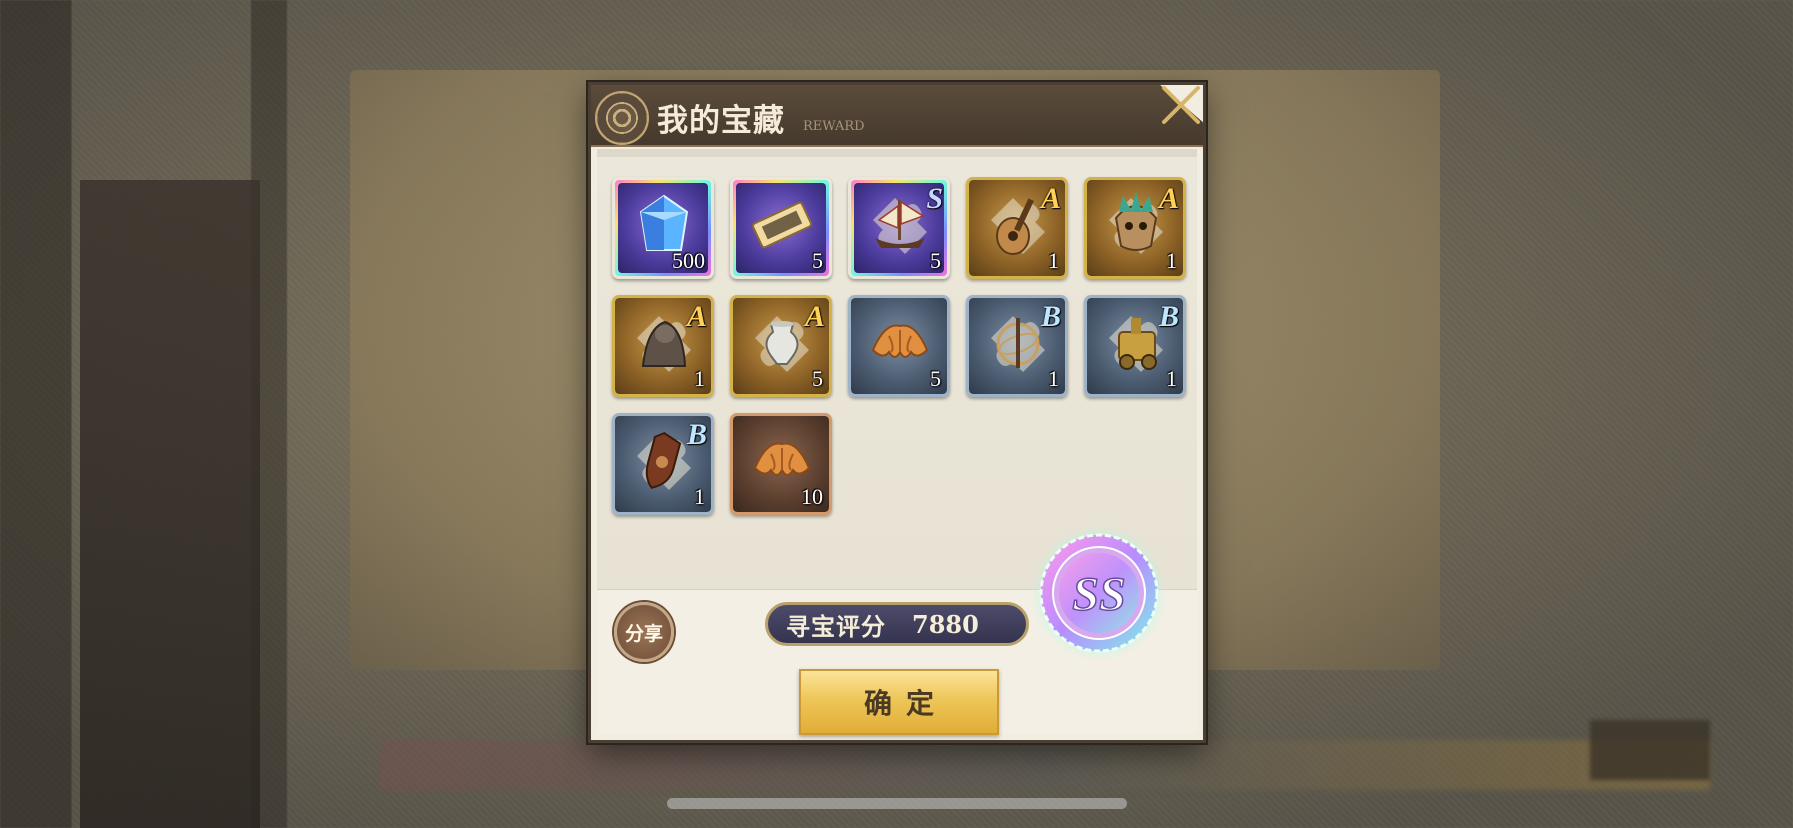 The image size is (1793, 828). What do you see at coordinates (900, 225) in the screenshot?
I see `sailing-ship-puzzle-icon` at bounding box center [900, 225].